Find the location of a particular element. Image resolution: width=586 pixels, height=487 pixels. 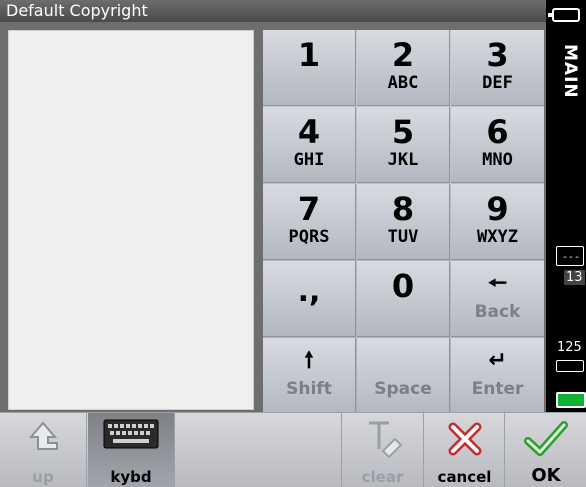

battery-icon is located at coordinates (571, 400).